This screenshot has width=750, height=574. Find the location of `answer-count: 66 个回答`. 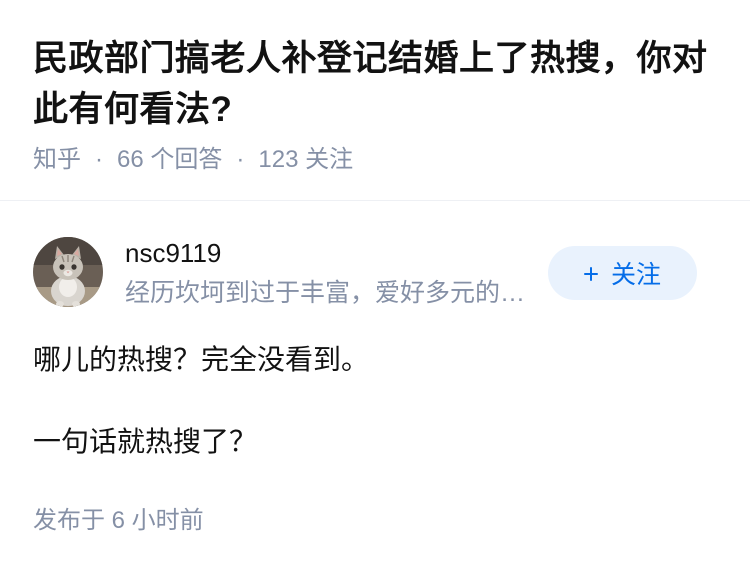

answer-count: 66 个回答 is located at coordinates (169, 159).